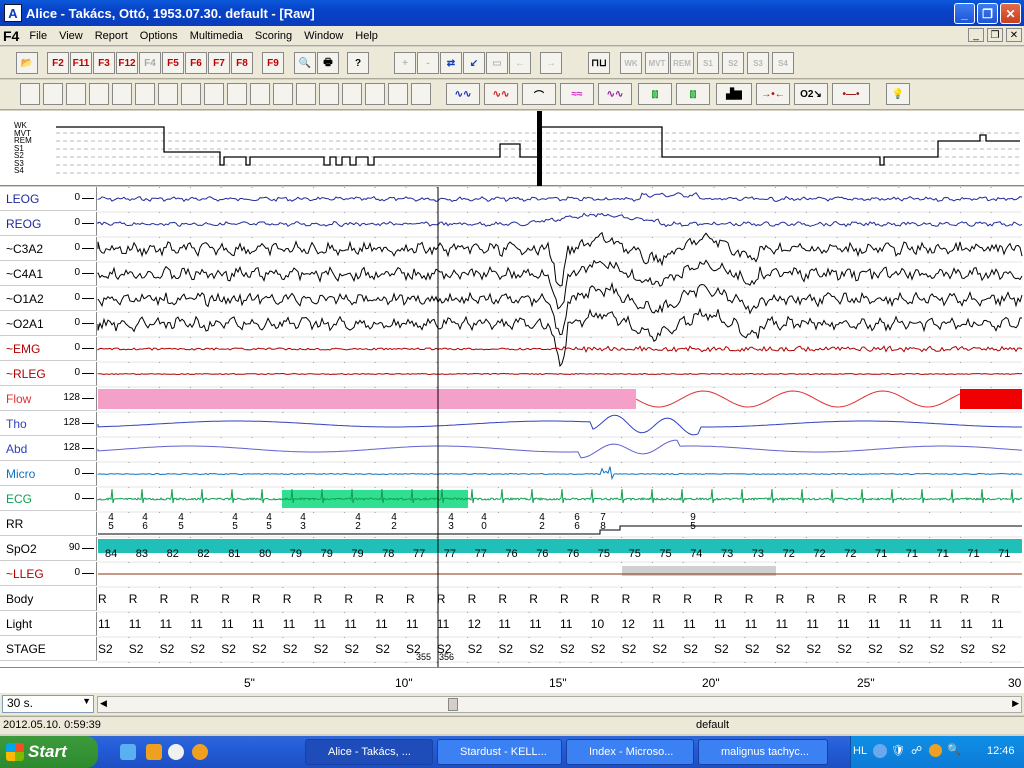  Describe the element at coordinates (559, 704) in the screenshot. I see `horizontal-scrollbar: ◀ ▶` at that location.